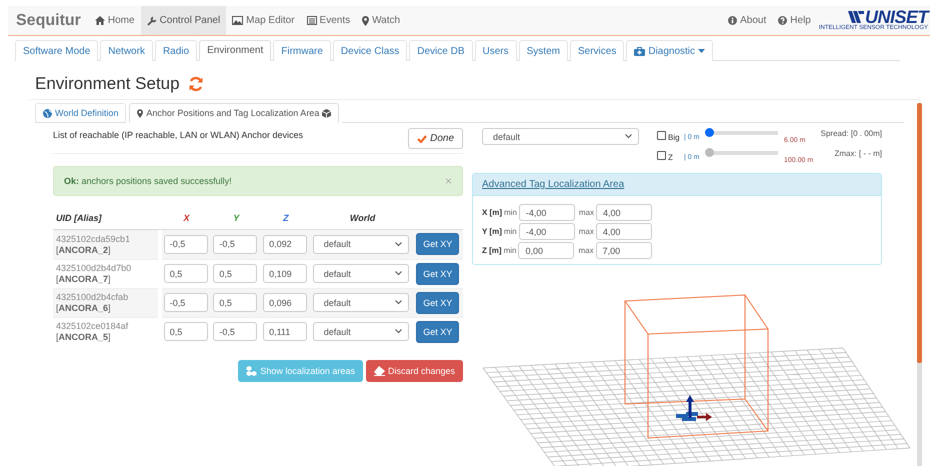  What do you see at coordinates (107, 84) in the screenshot?
I see `page-title: Environment Setup` at bounding box center [107, 84].